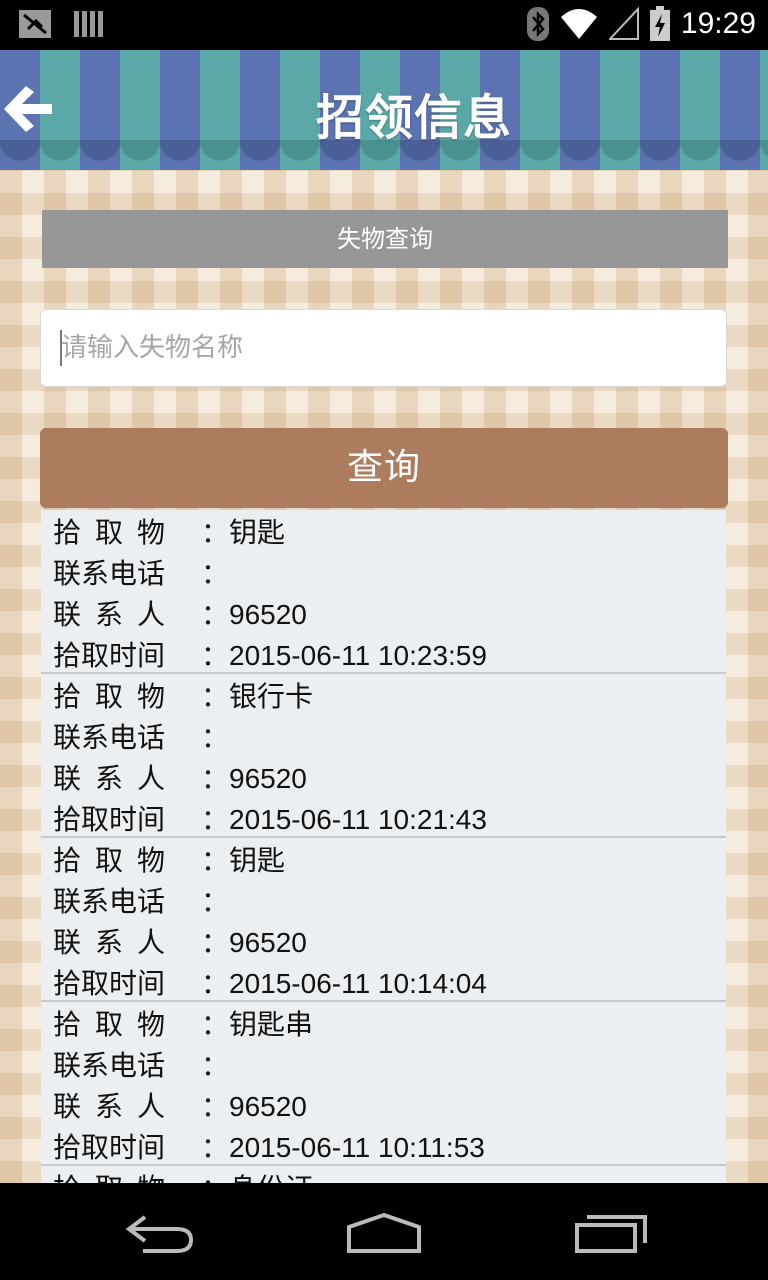 The width and height of the screenshot is (768, 1280). Describe the element at coordinates (413, 118) in the screenshot. I see `page-title: 招领信息` at that location.